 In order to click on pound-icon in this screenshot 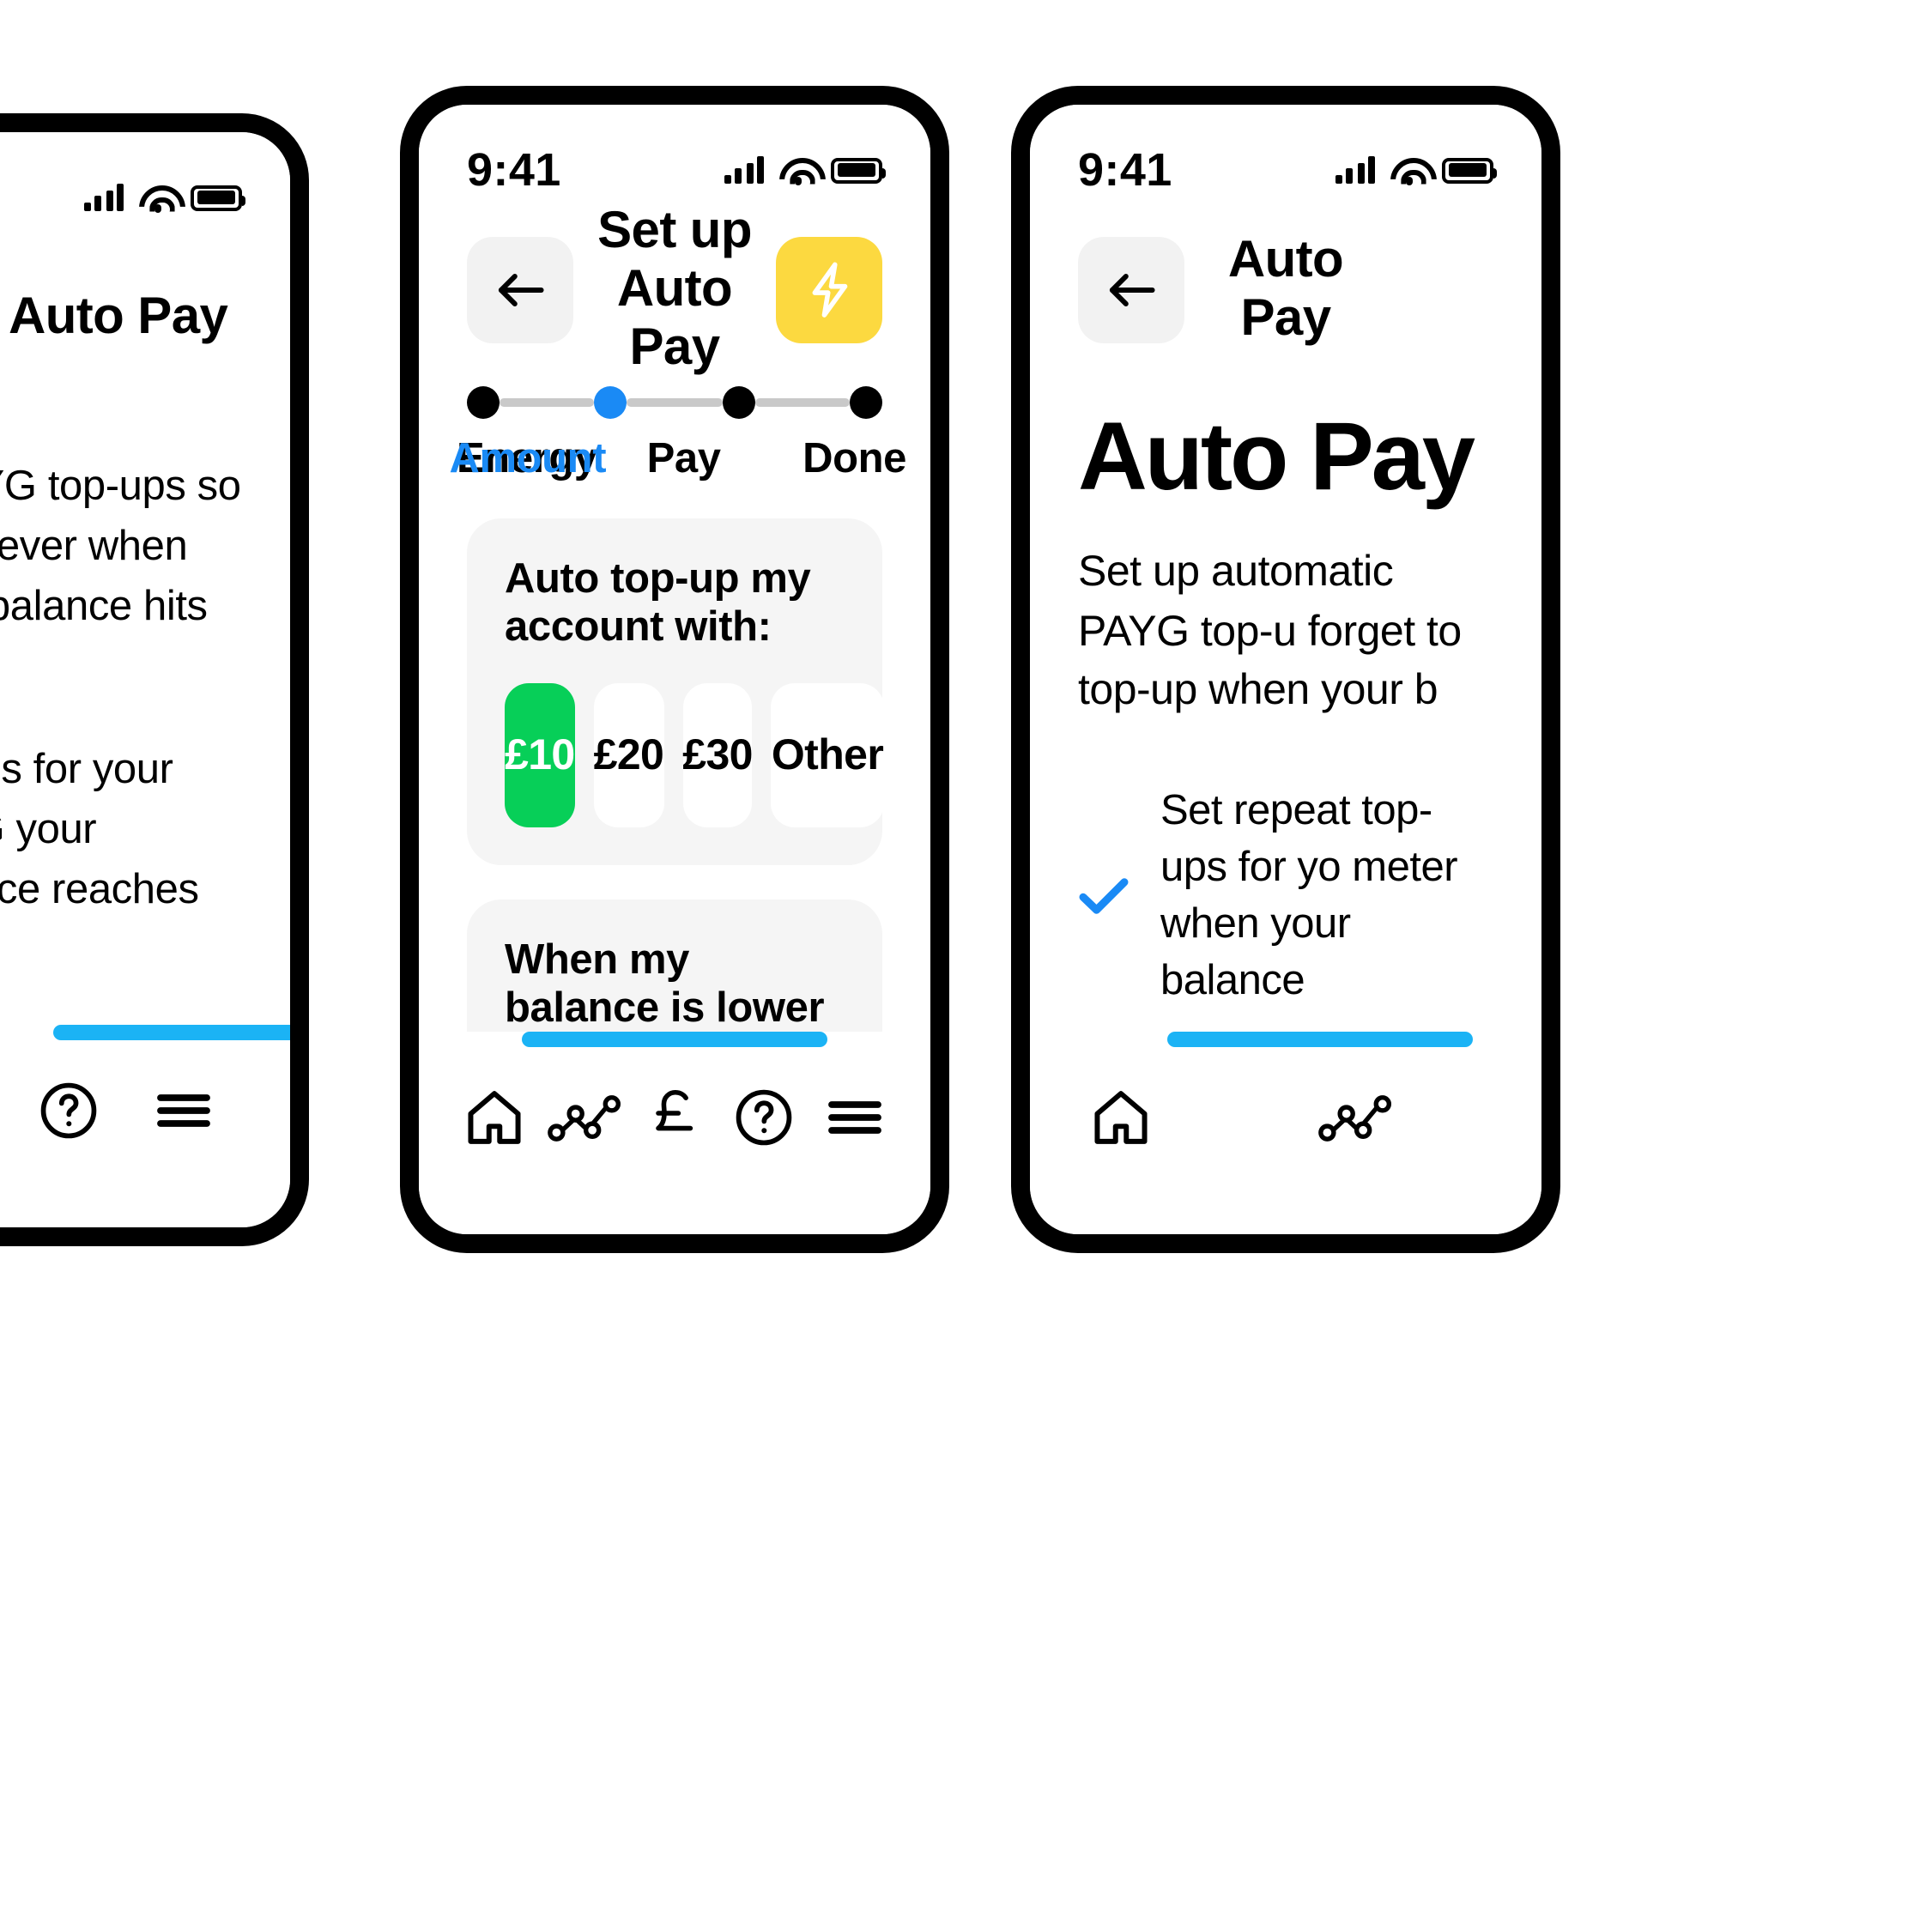, I will do `click(674, 1110)`.